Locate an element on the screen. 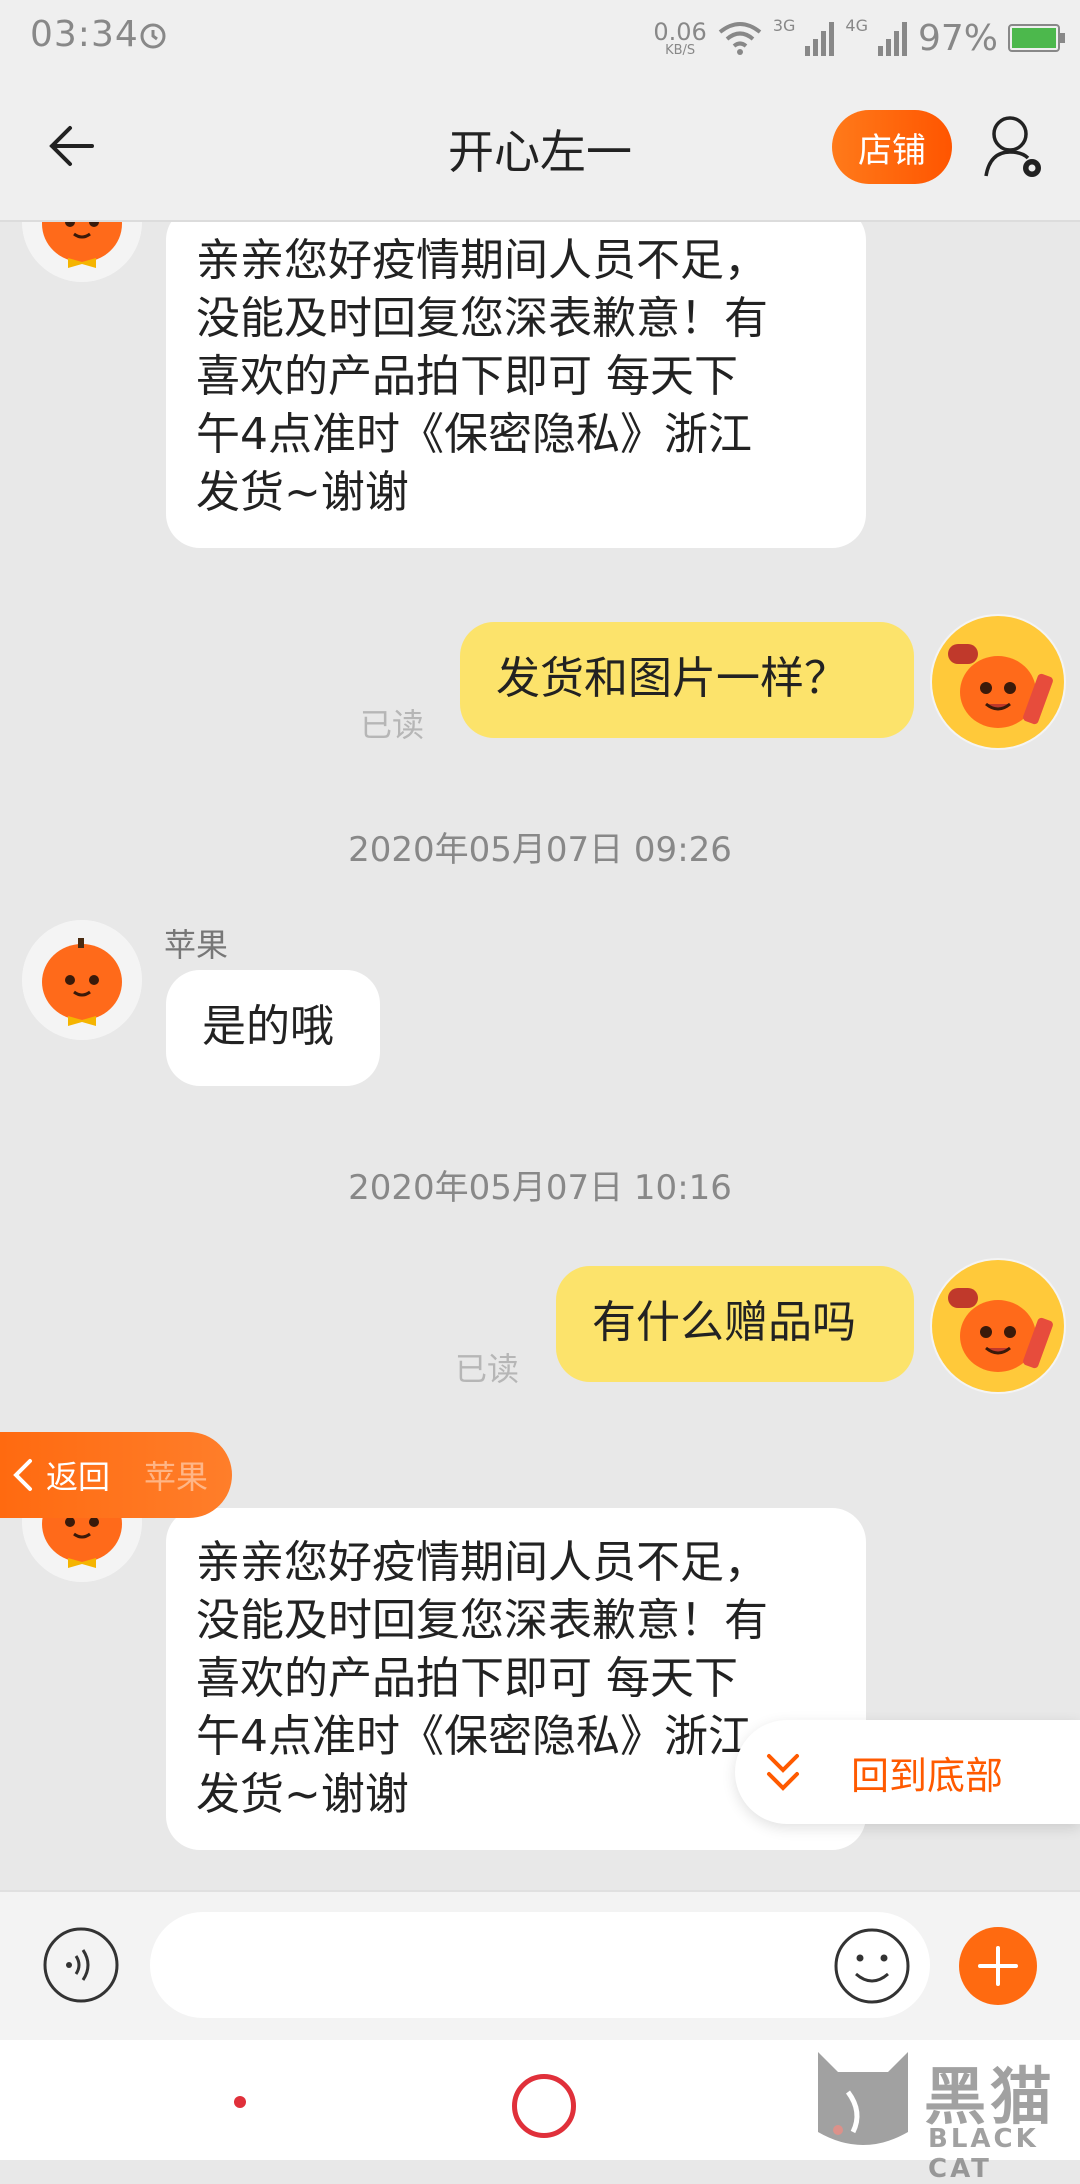 This screenshot has width=1080, height=2184. net-speed: 0.06 KB/S is located at coordinates (679, 38).